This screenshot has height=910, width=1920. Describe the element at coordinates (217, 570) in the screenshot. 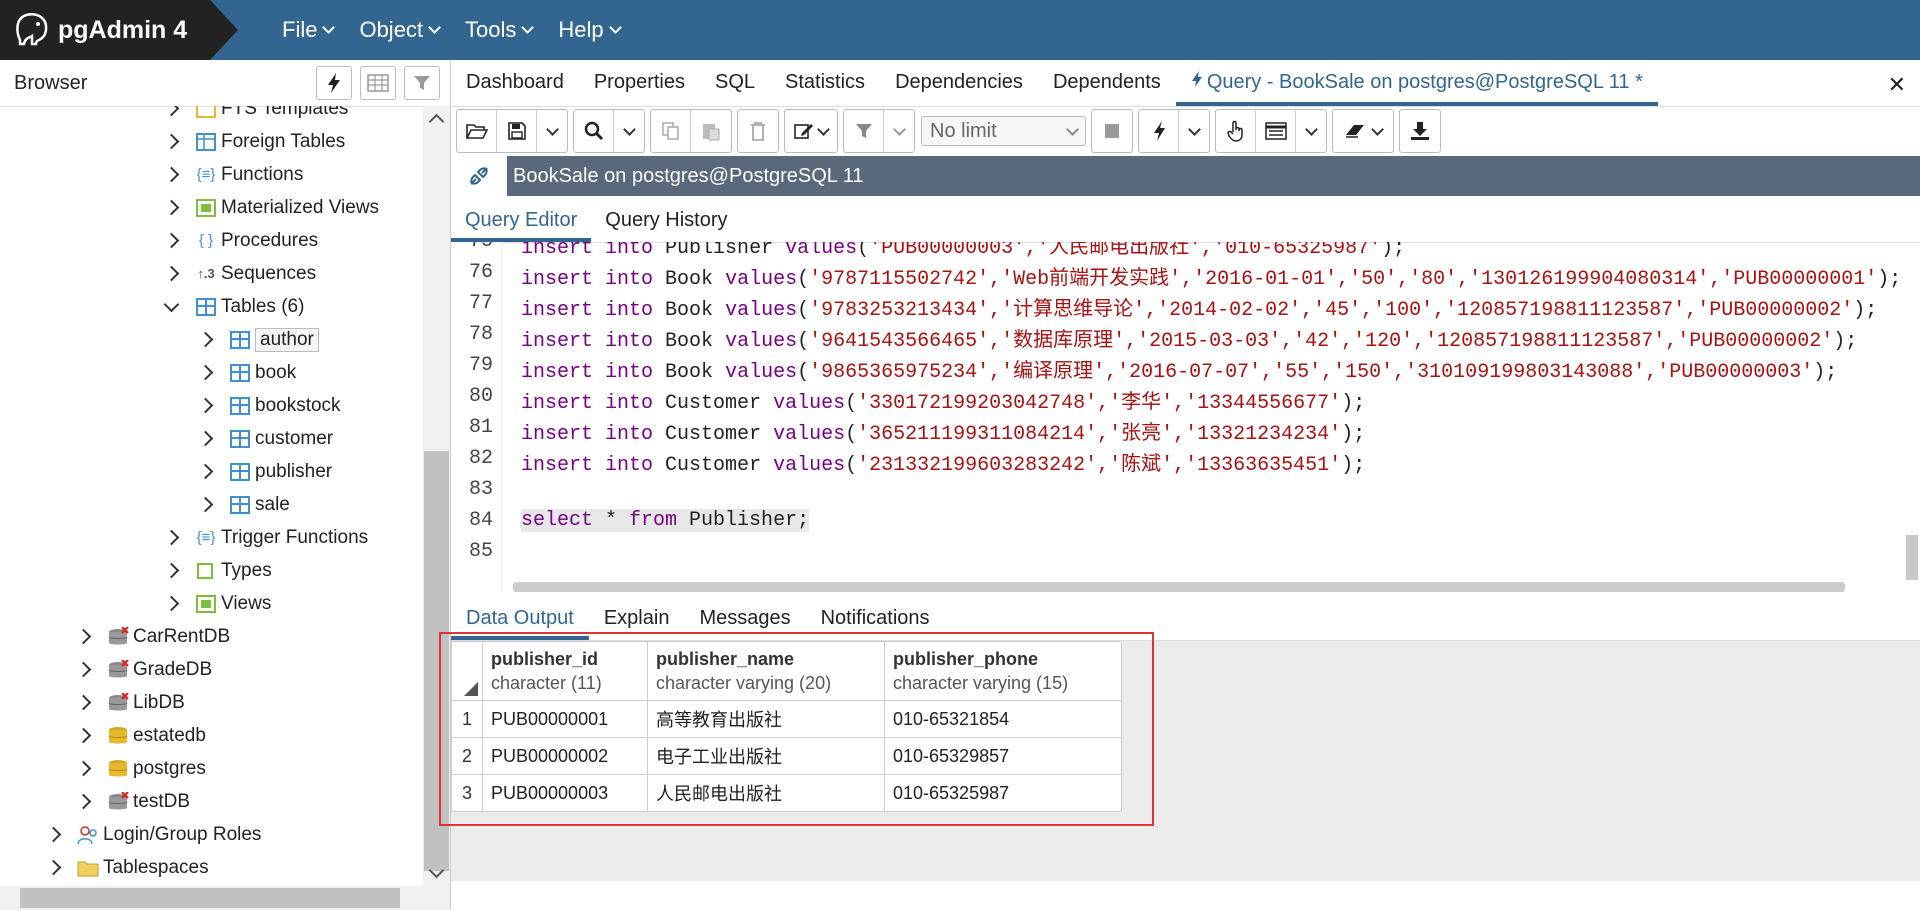

I see `tree-node: Types` at that location.